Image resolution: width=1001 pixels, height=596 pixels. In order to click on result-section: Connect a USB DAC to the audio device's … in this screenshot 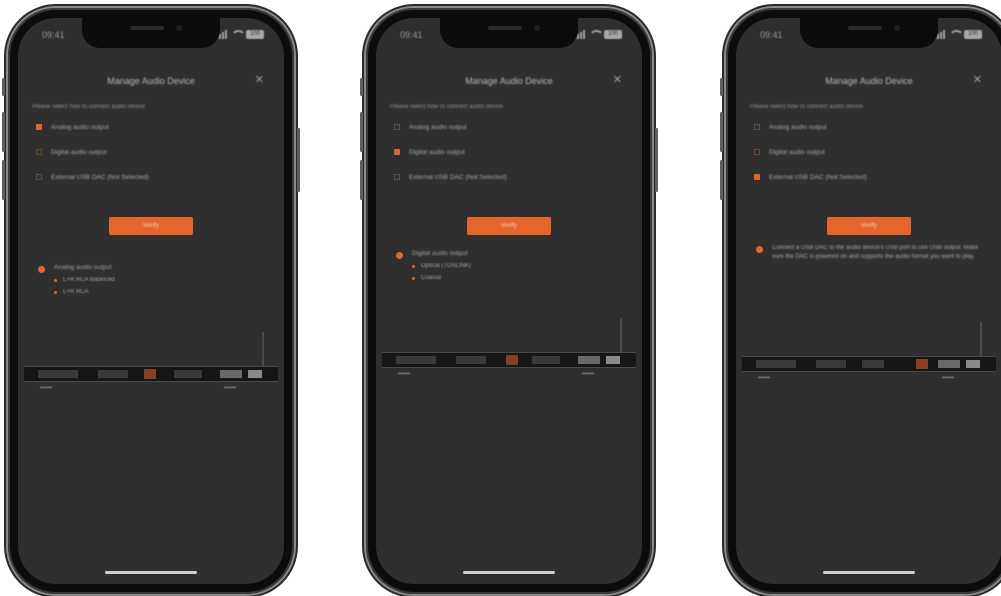, I will do `click(872, 253)`.